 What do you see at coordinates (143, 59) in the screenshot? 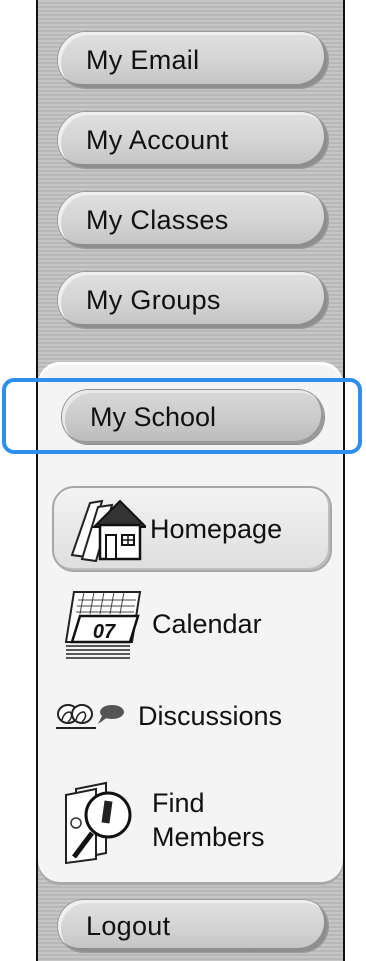
I see `my-email-label: My Email` at bounding box center [143, 59].